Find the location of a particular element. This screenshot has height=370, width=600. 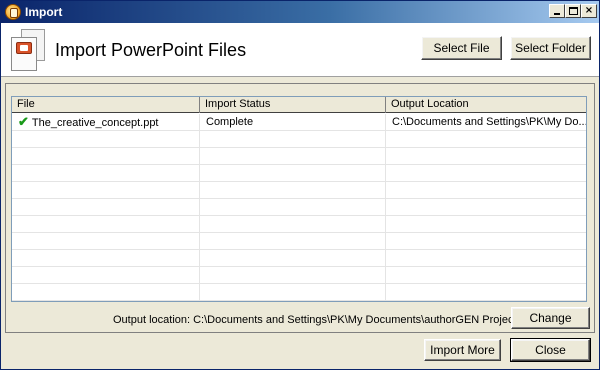

title-bar: Import × is located at coordinates (300, 12).